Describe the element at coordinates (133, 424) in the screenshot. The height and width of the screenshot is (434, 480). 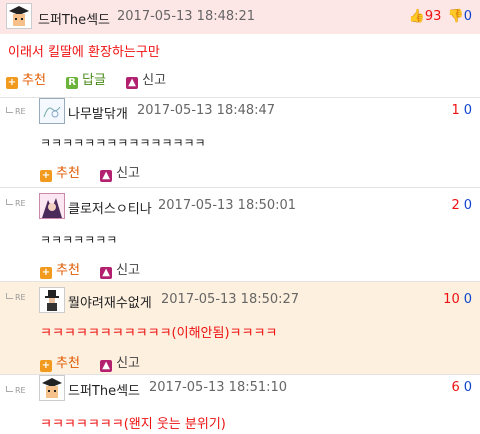
I see `comment-text: ㅋㅋㅋㅋㅋㅋㅋ(왠지 웃는 분위기)` at that location.